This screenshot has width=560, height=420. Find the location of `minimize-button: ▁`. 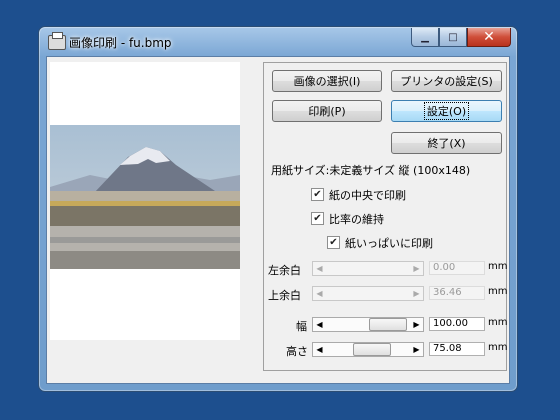

minimize-button: ▁ is located at coordinates (425, 37).